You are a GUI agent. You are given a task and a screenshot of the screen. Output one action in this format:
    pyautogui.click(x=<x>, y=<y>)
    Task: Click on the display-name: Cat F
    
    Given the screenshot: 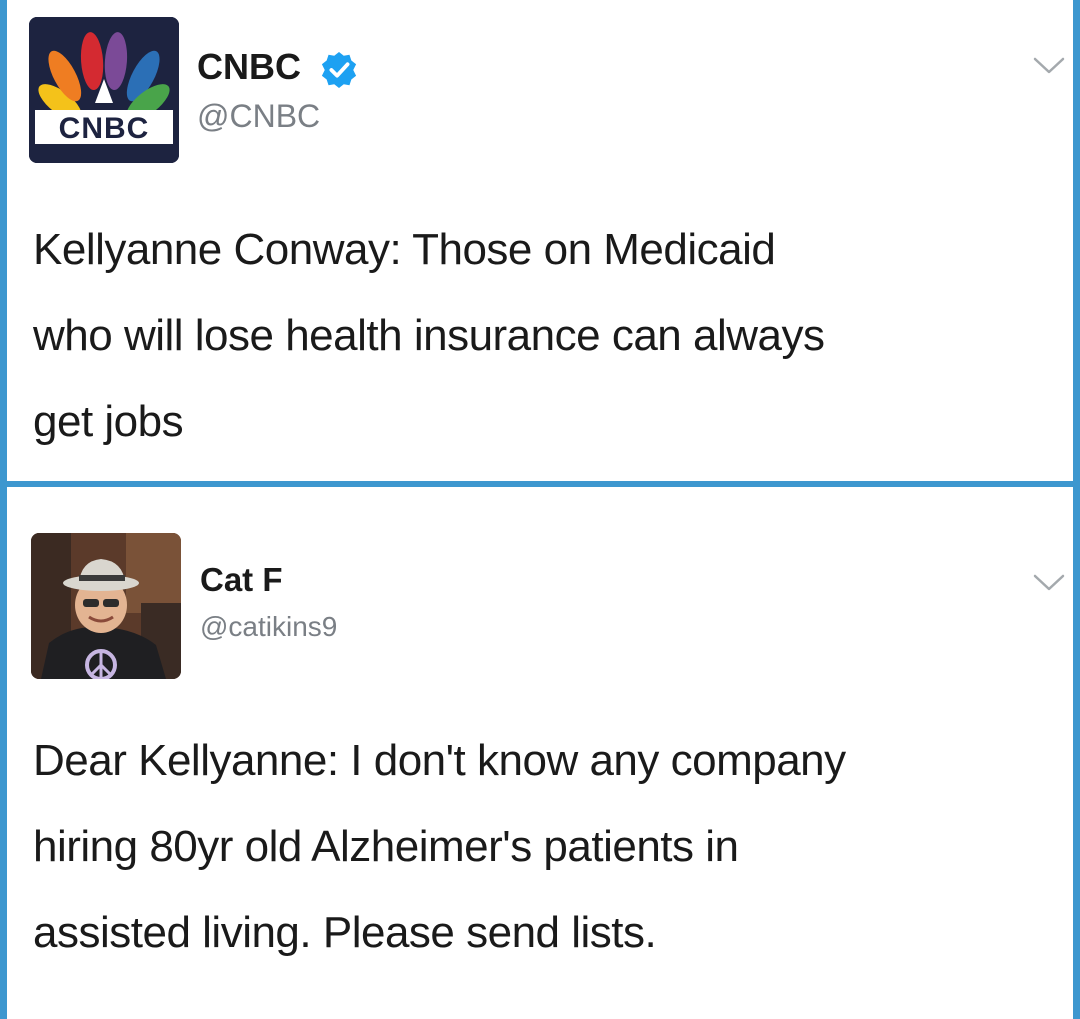 What is the action you would take?
    pyautogui.click(x=241, y=580)
    